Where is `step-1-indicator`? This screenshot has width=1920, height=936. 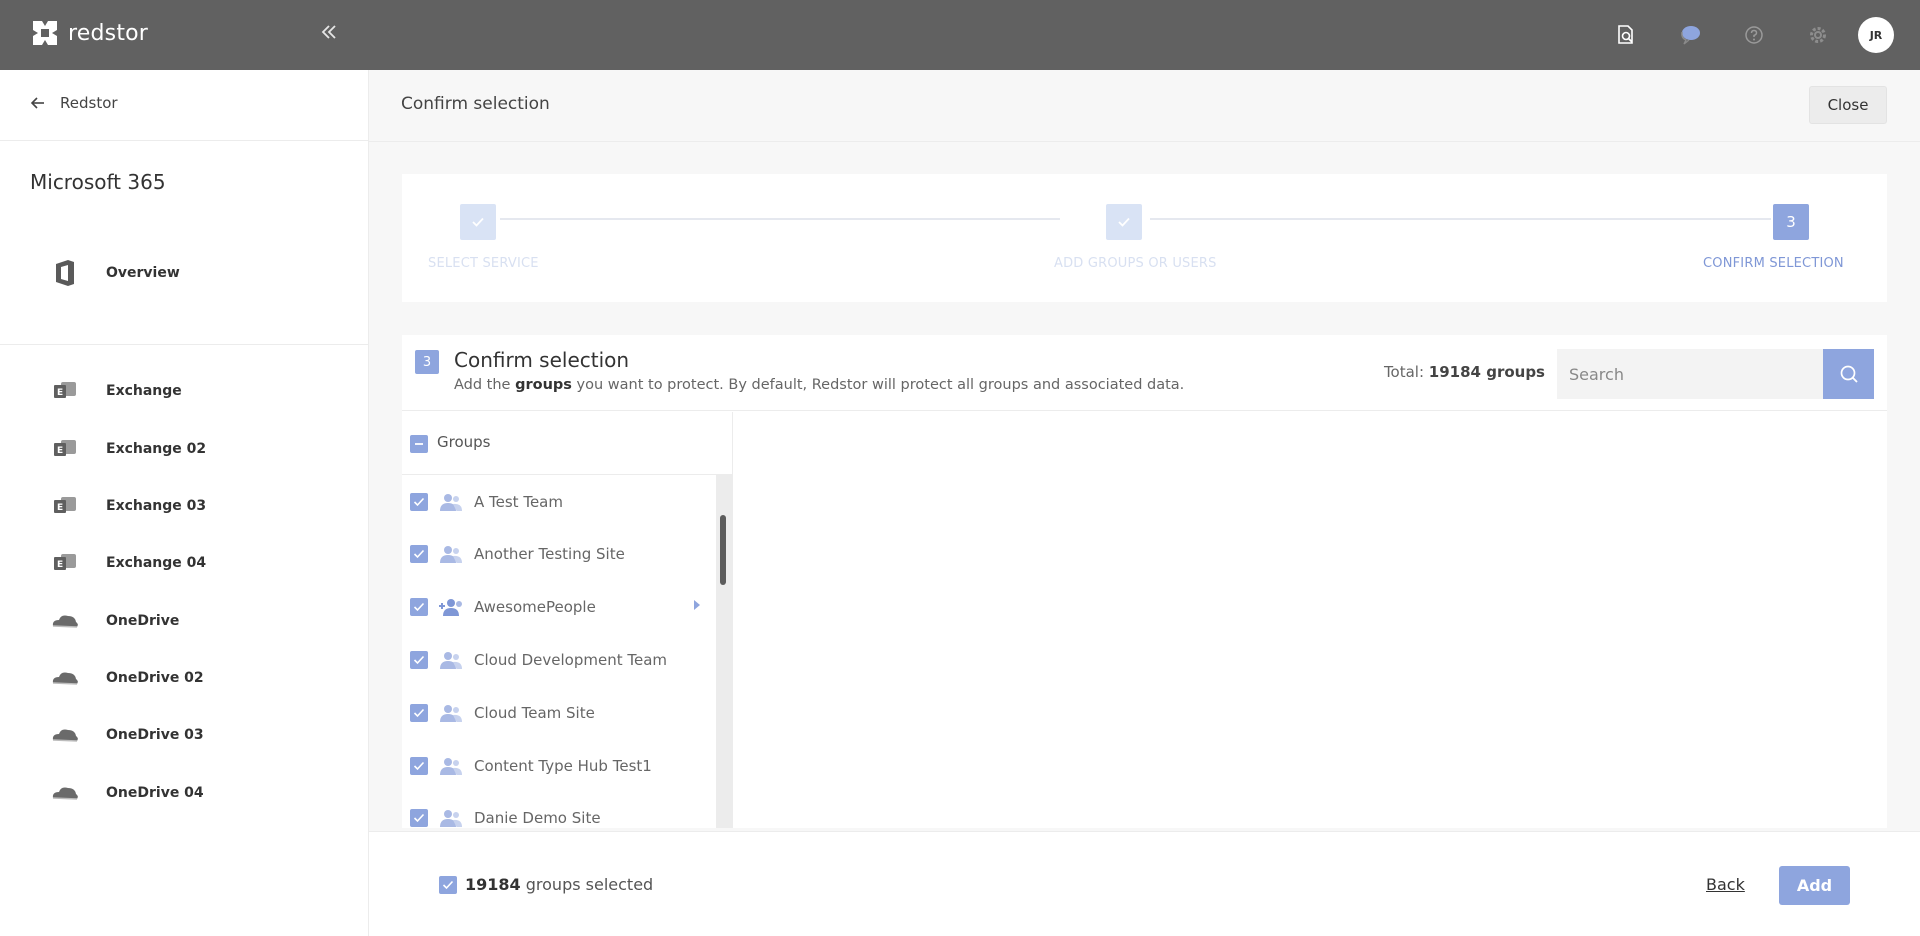 step-1-indicator is located at coordinates (478, 222).